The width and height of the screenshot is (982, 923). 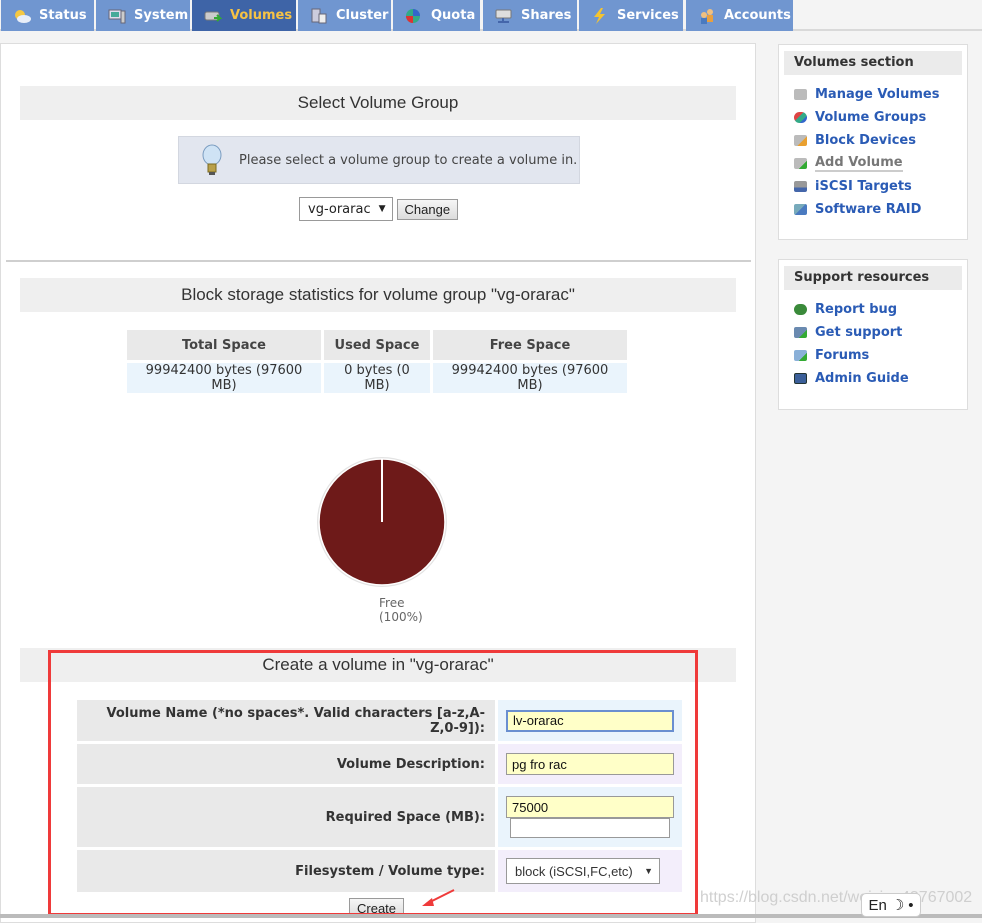 I want to click on required-space-extra-input, so click(x=590, y=828).